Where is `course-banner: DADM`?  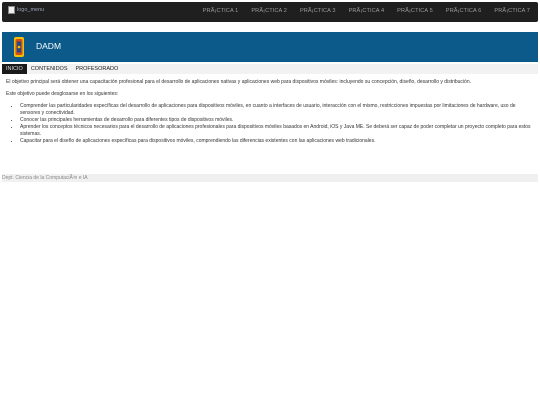
course-banner: DADM is located at coordinates (270, 47).